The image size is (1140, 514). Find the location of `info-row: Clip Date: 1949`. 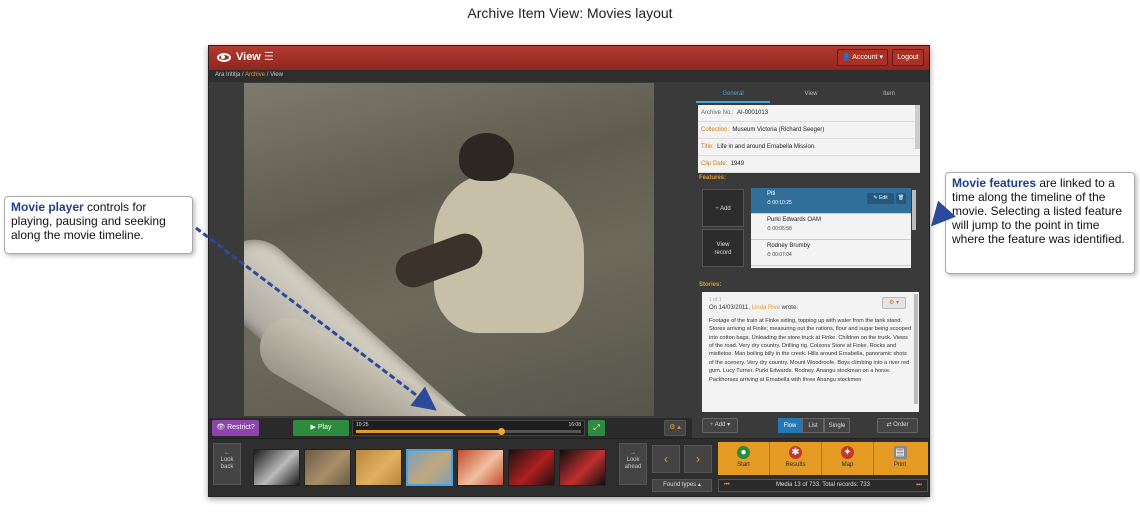

info-row: Clip Date: 1949 is located at coordinates (809, 164).